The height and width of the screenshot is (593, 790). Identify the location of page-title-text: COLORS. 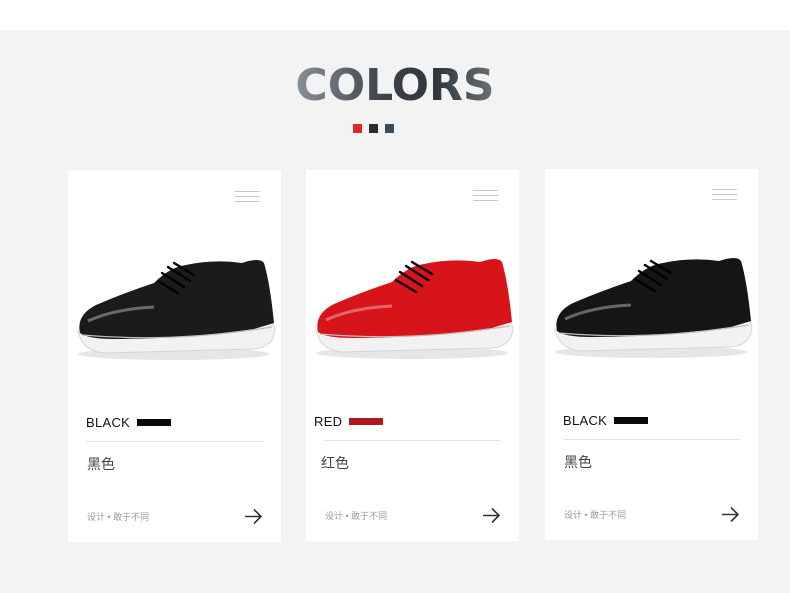
(395, 85).